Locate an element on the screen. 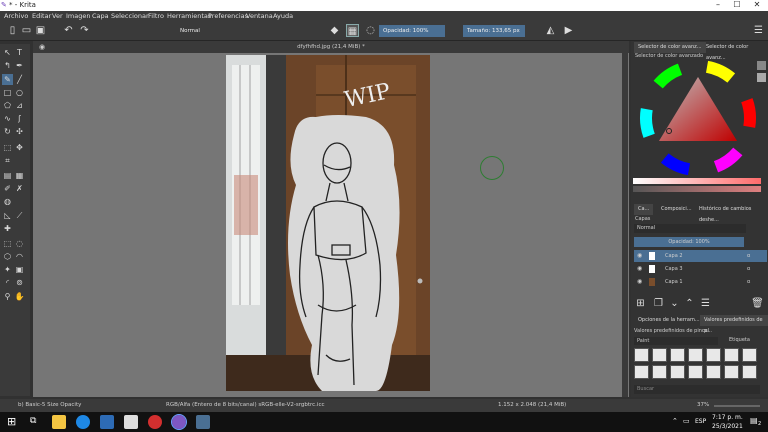 The image size is (768, 432). fill-tool-icon: ◍ is located at coordinates (7, 201).